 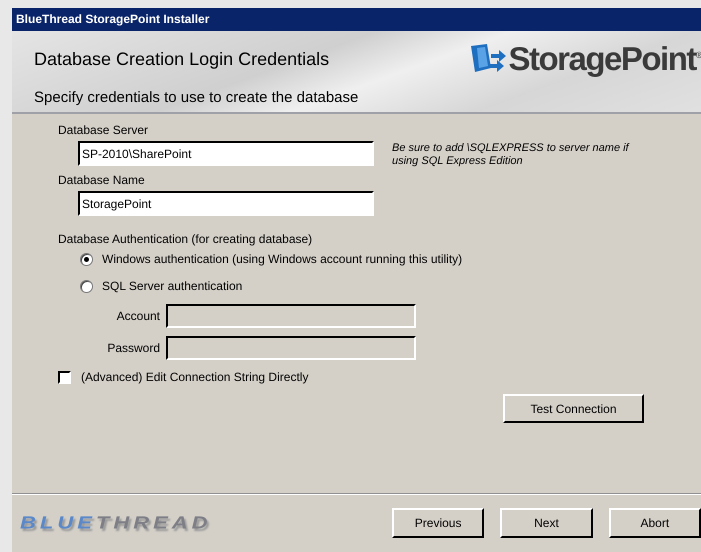 I want to click on page-title: Database Creation Login Credentials, so click(x=182, y=59).